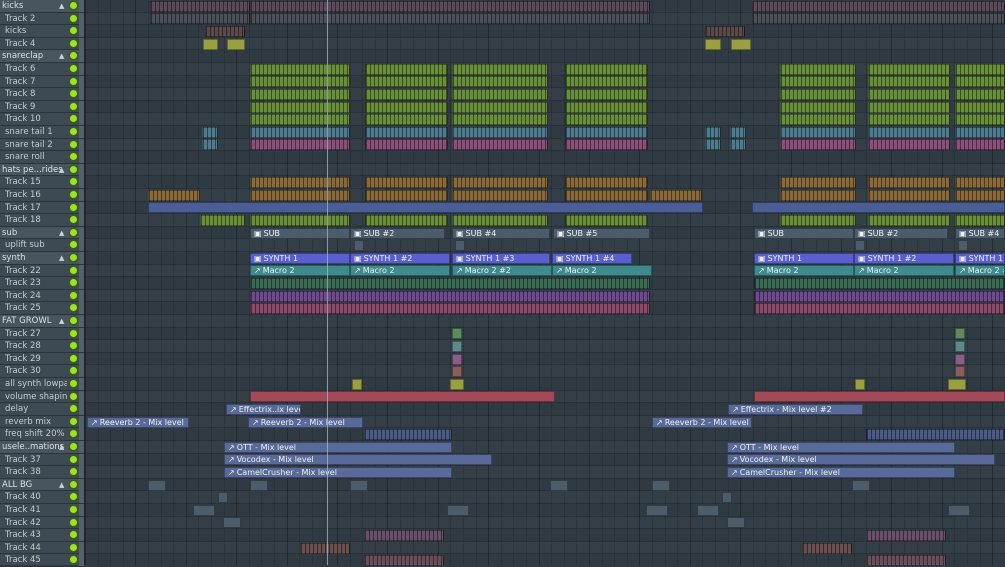  Describe the element at coordinates (42, 548) in the screenshot. I see `track-header: Track 44` at that location.